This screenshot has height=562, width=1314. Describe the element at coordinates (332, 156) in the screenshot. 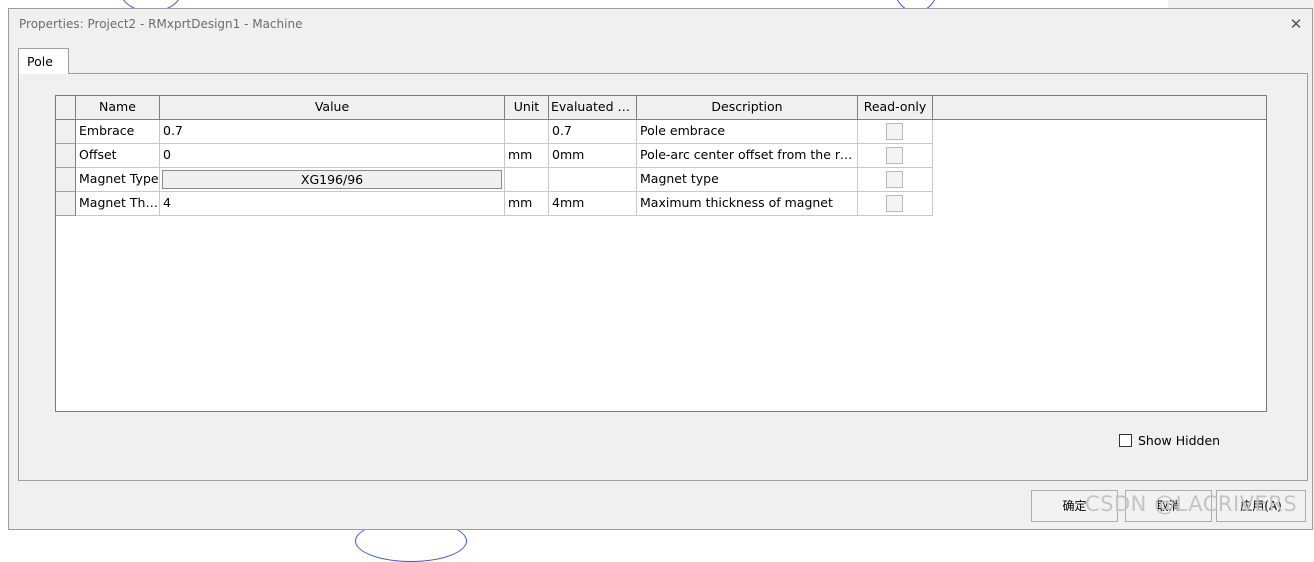

I see `cell-value-input: 0` at that location.